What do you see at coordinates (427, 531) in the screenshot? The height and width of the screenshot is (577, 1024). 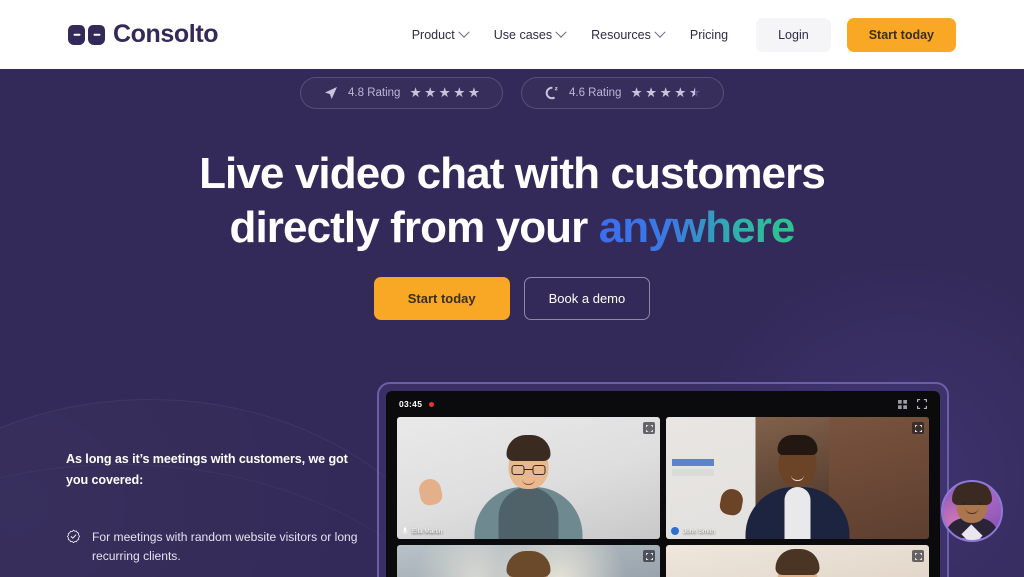 I see `participant-name: Ella Martin` at bounding box center [427, 531].